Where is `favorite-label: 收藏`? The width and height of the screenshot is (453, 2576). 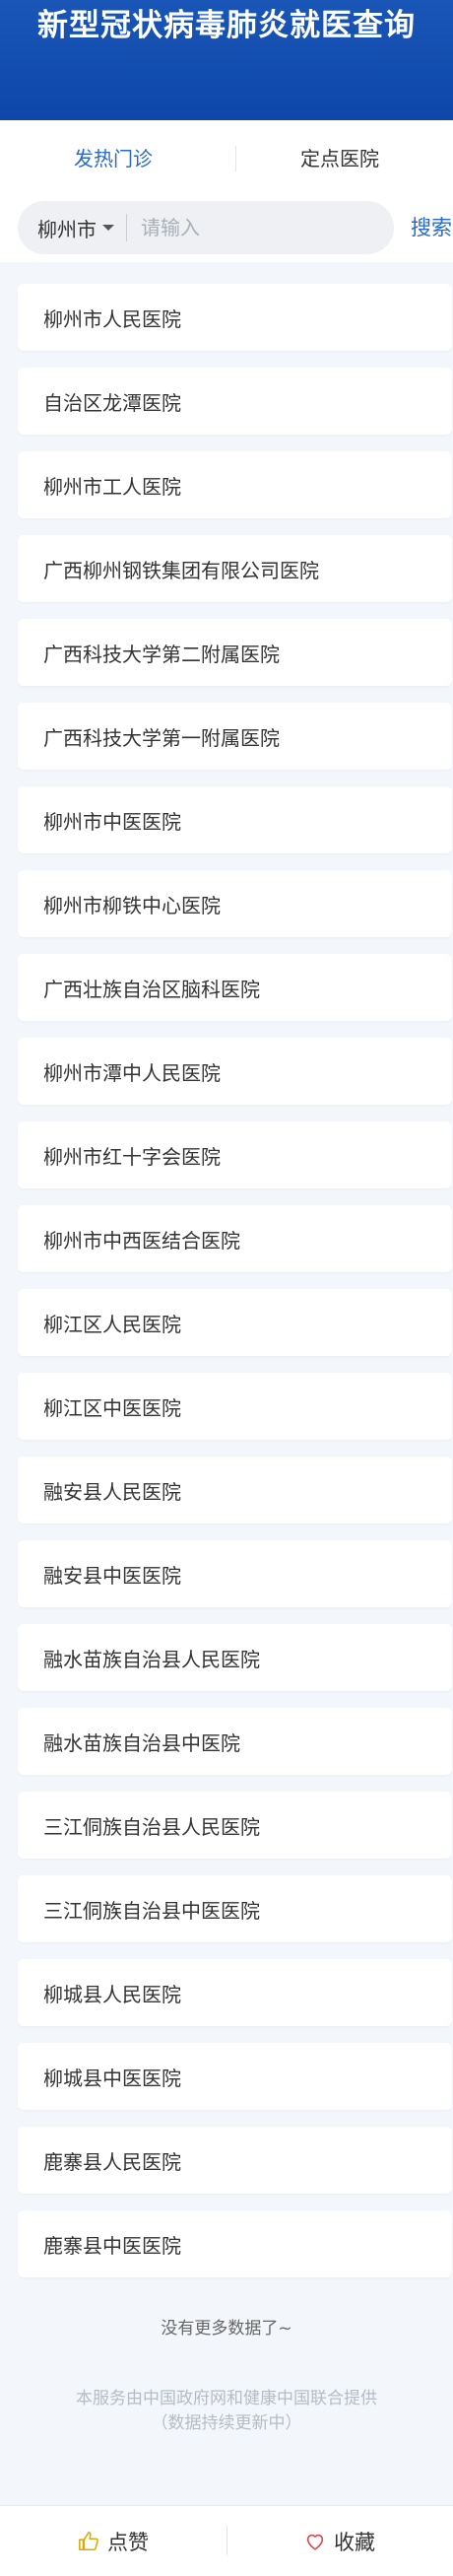 favorite-label: 收藏 is located at coordinates (355, 2542).